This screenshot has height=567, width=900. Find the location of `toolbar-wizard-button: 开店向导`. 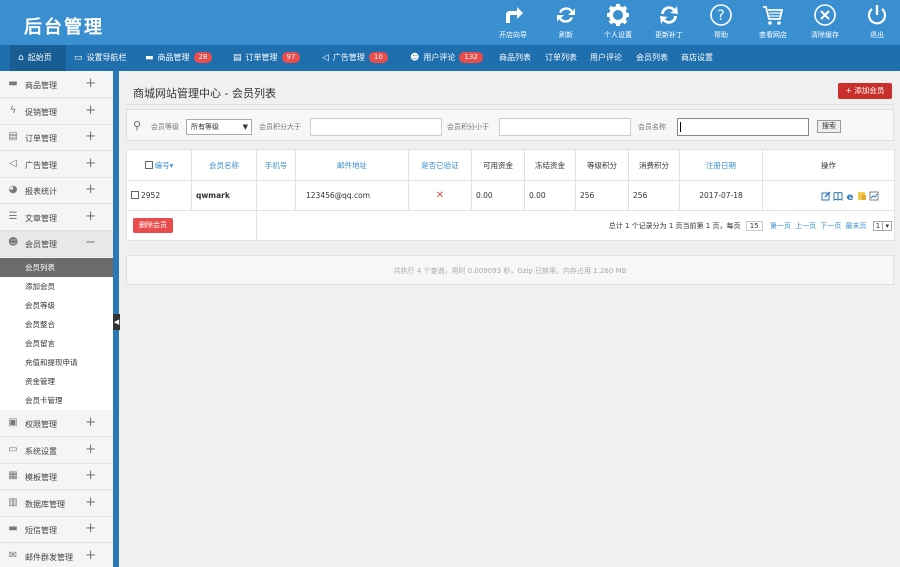

toolbar-wizard-button: 开店向导 is located at coordinates (513, 21).